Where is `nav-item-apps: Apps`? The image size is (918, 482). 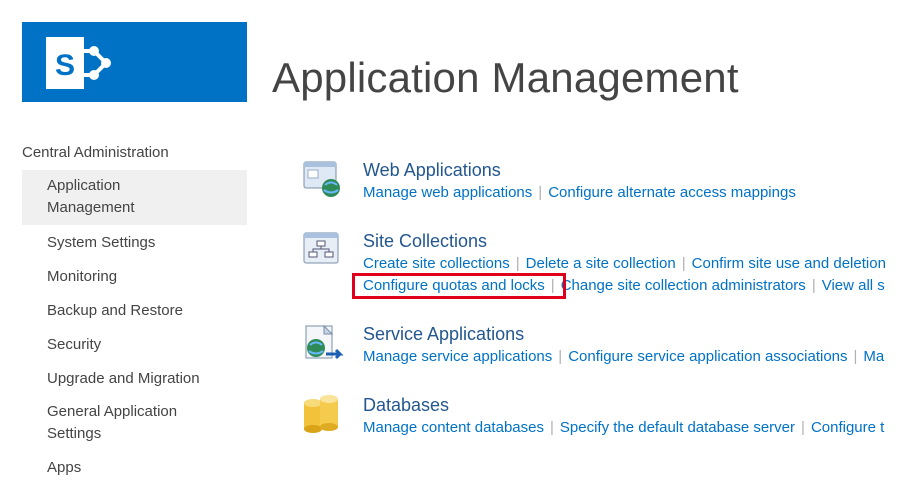 nav-item-apps: Apps is located at coordinates (134, 468).